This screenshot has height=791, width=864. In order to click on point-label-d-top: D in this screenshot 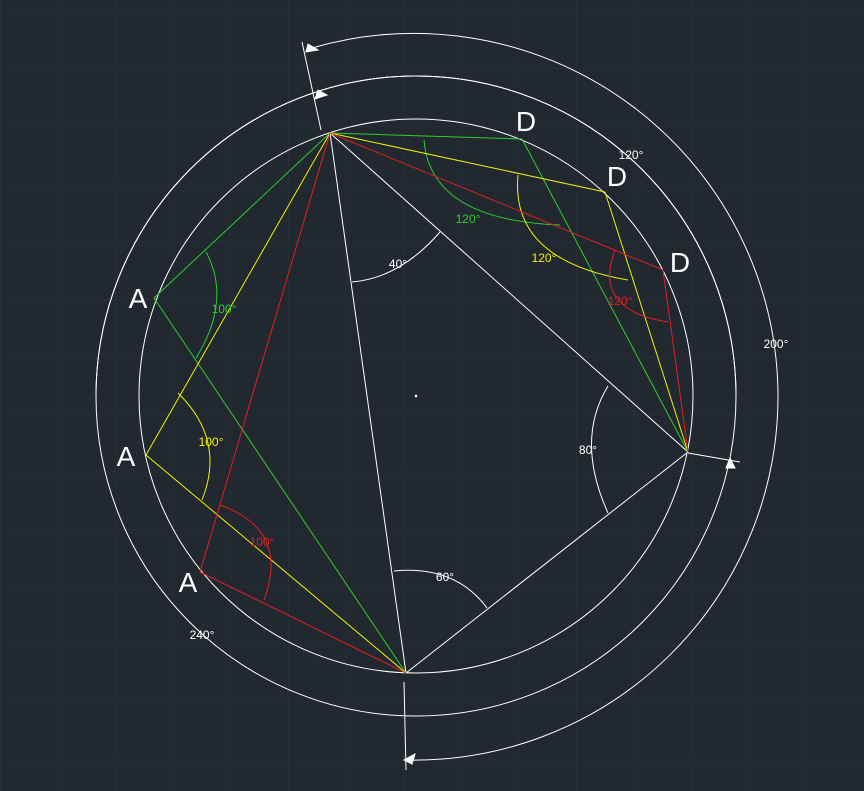, I will do `click(526, 121)`.